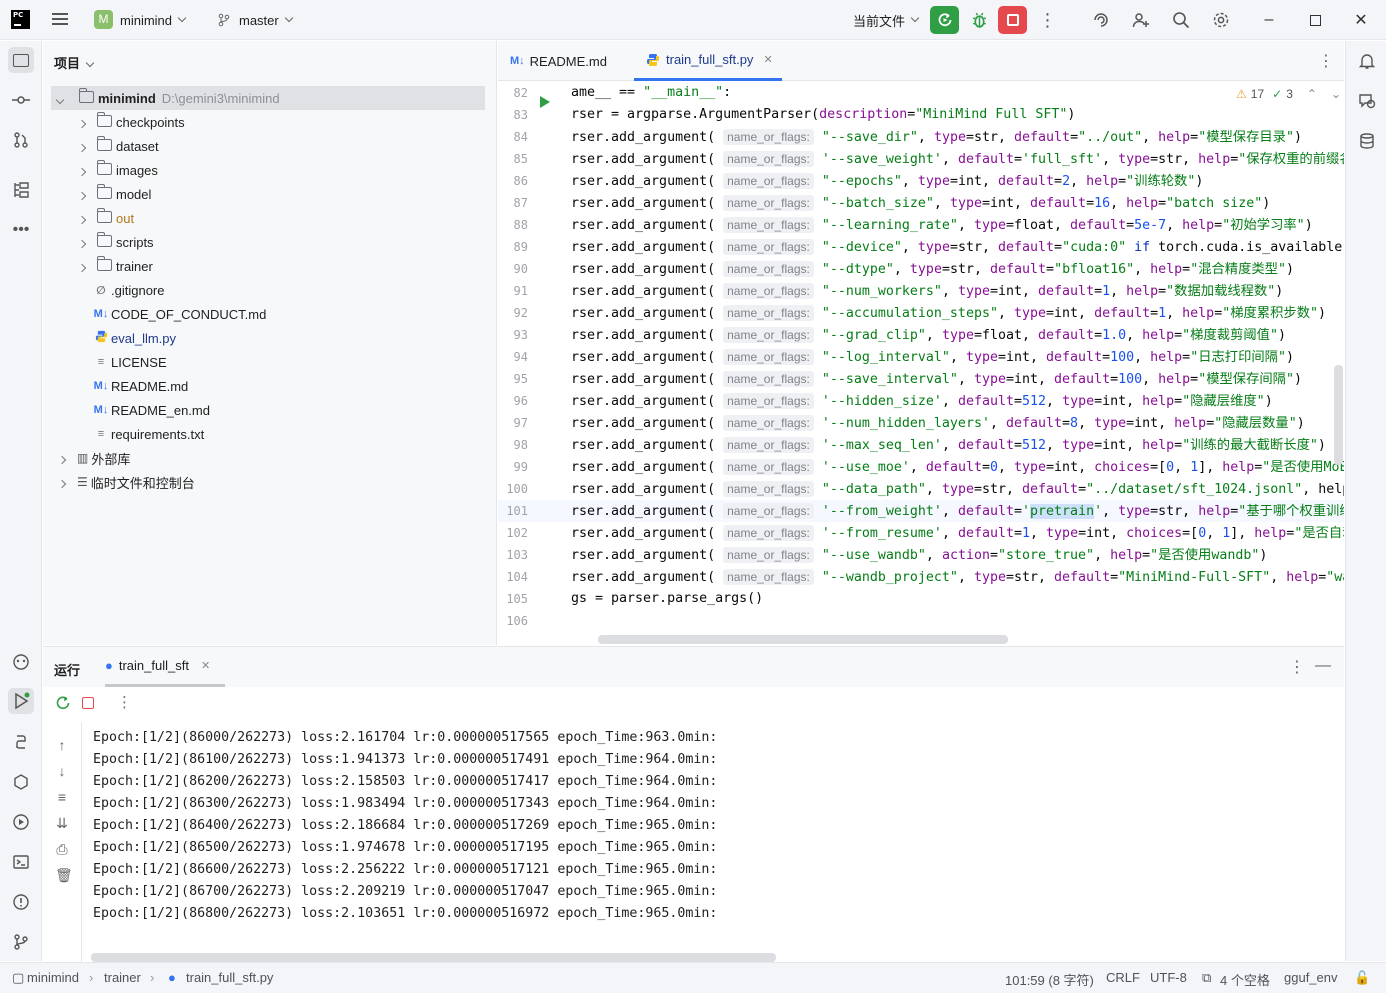 Image resolution: width=1386 pixels, height=993 pixels. What do you see at coordinates (270, 362) in the screenshot?
I see `tree-file: ≡ LICENSE` at bounding box center [270, 362].